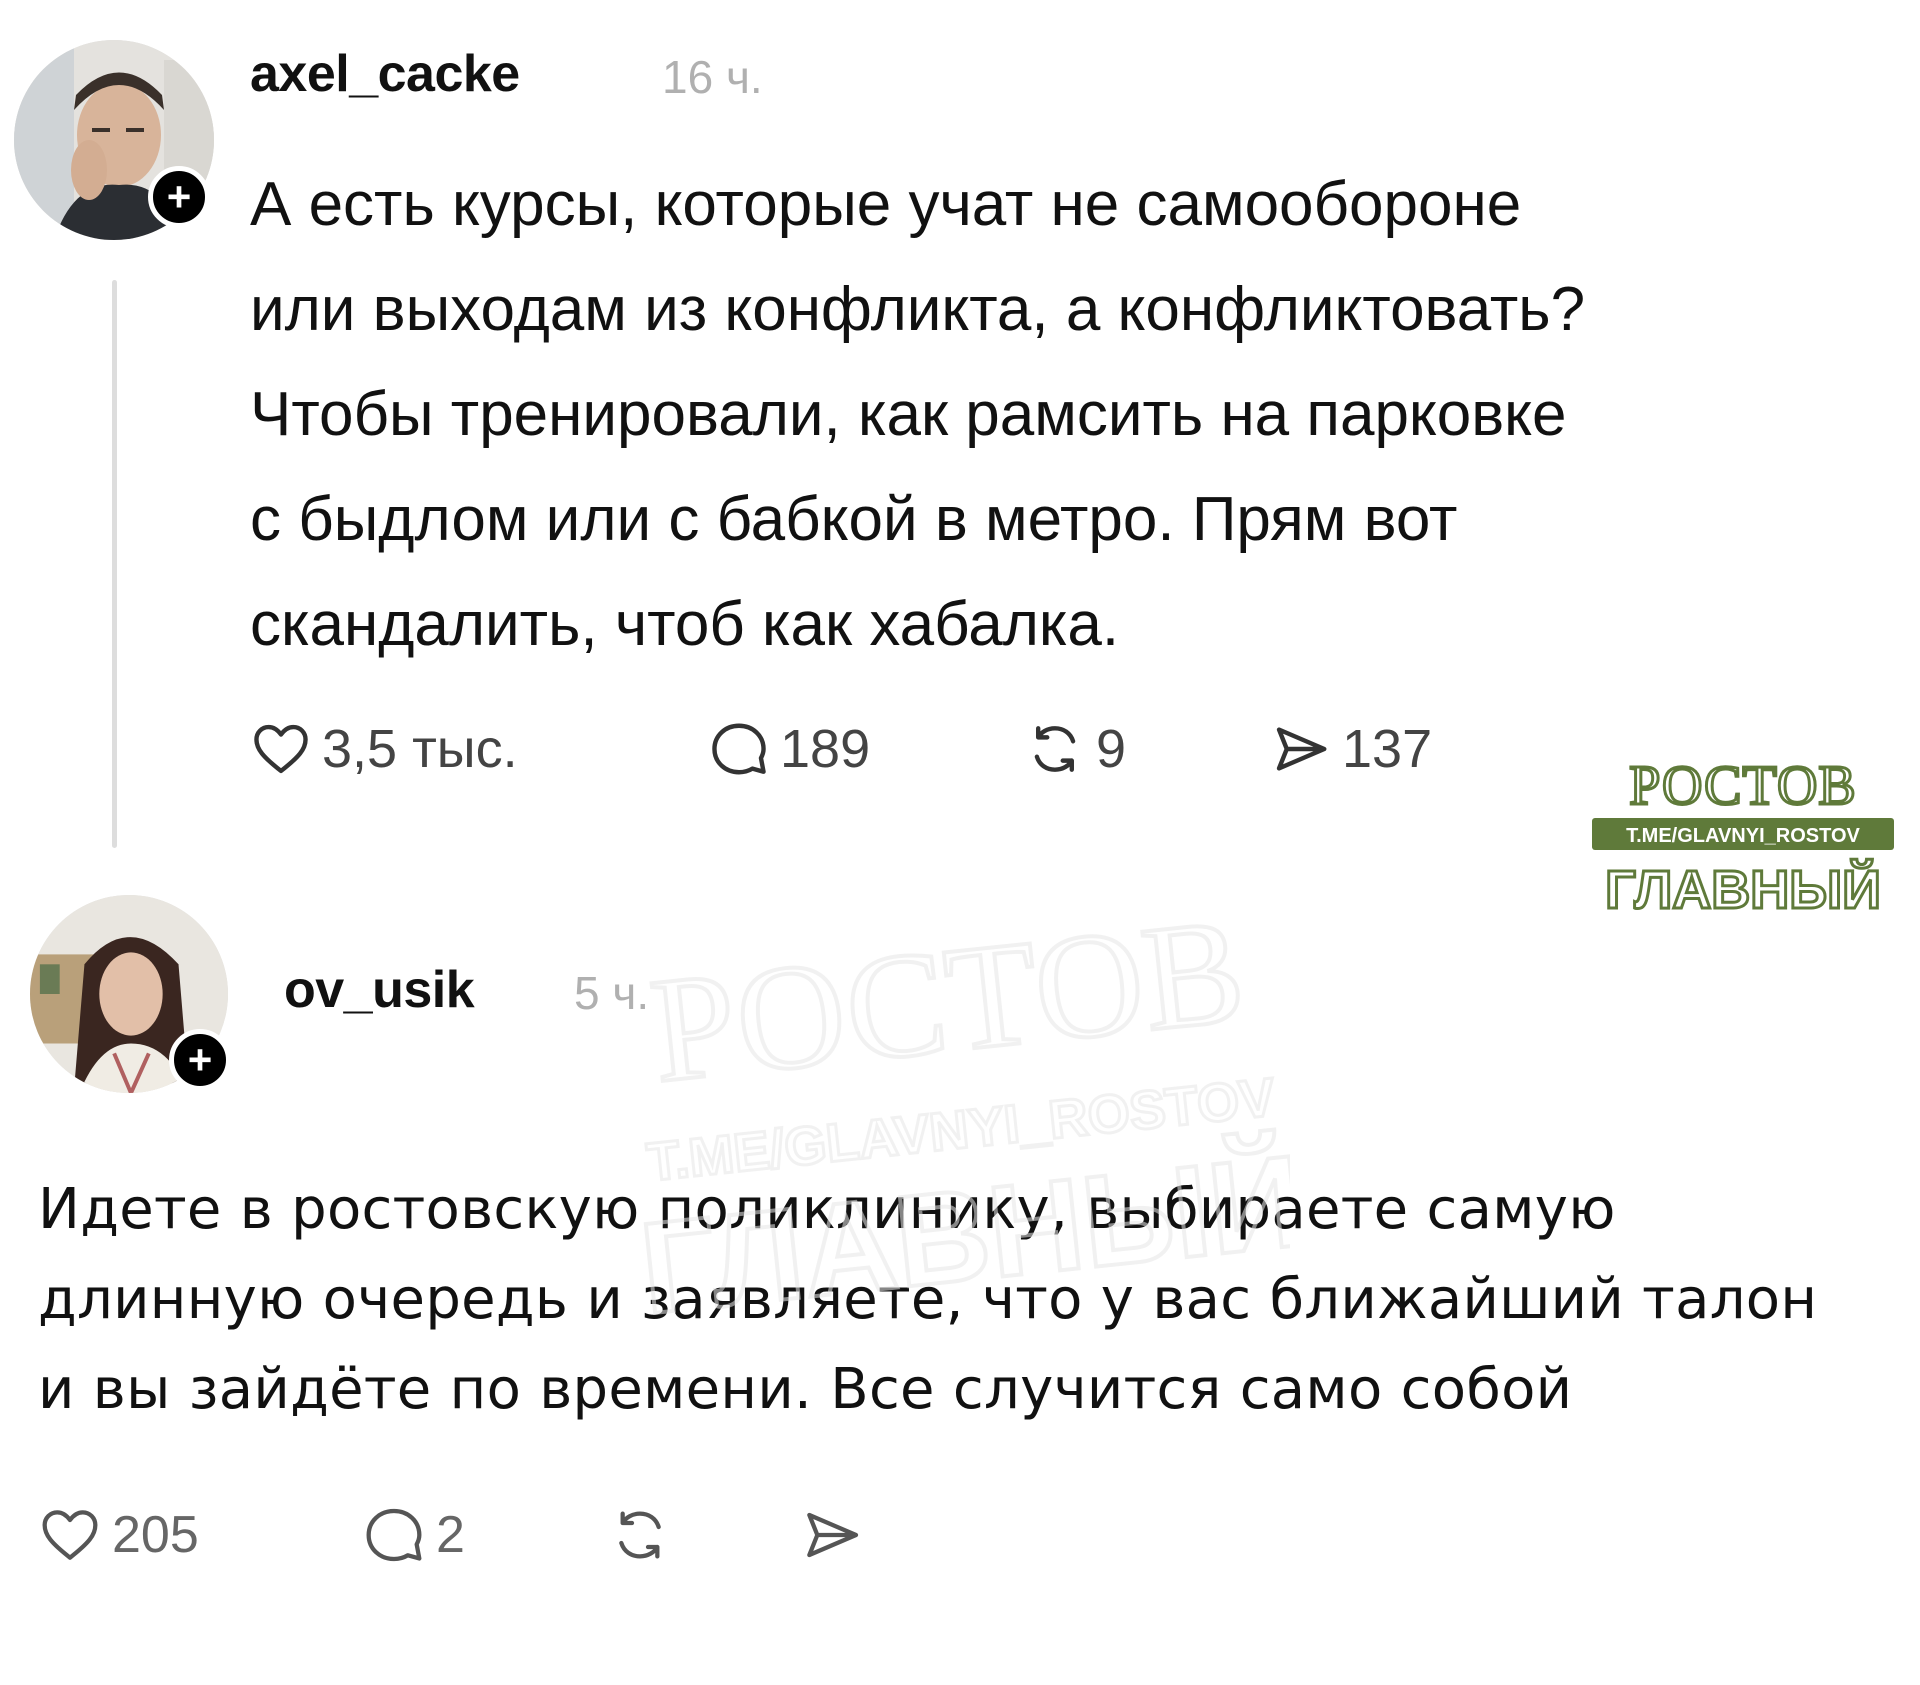  What do you see at coordinates (1743, 889) in the screenshot?
I see `watermark-line3: ГЛАВНЫЙ` at bounding box center [1743, 889].